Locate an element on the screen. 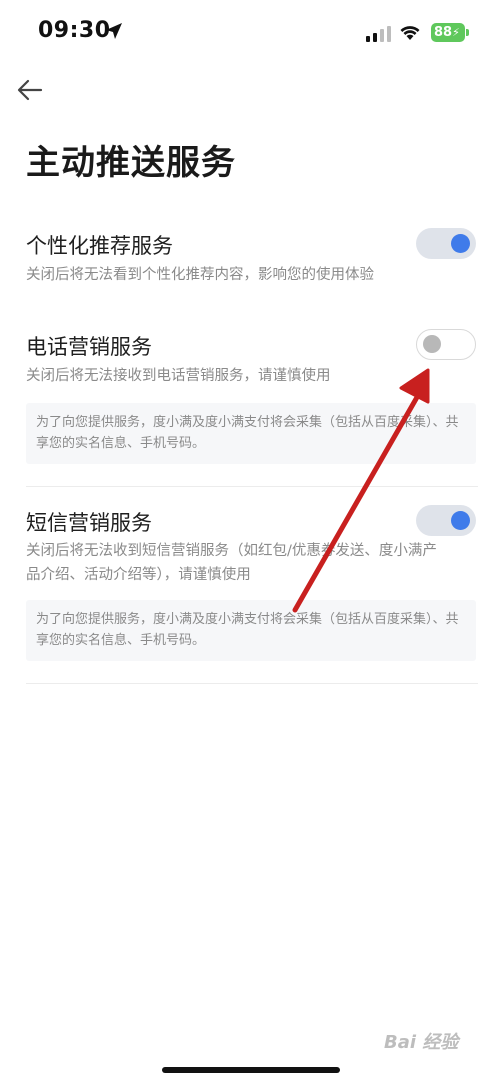  battery-indicator: 88⚡ is located at coordinates (448, 32).